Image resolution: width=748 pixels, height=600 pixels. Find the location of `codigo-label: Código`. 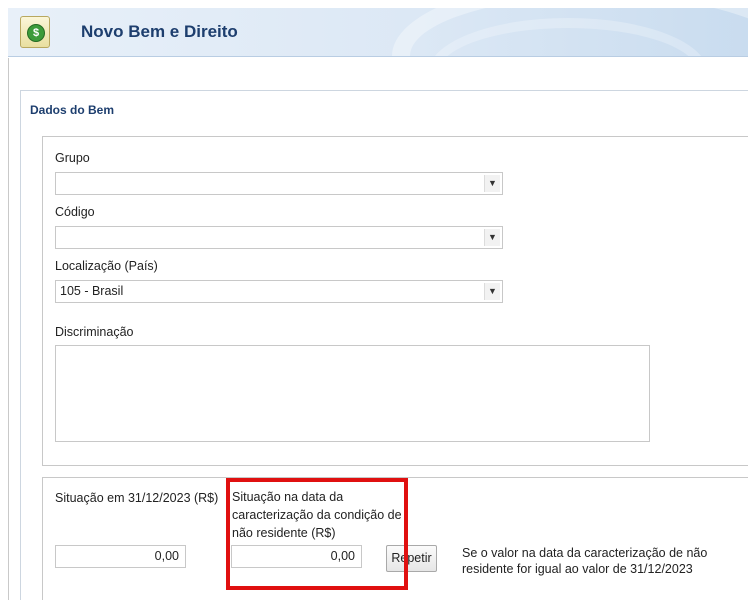

codigo-label: Código is located at coordinates (75, 212).